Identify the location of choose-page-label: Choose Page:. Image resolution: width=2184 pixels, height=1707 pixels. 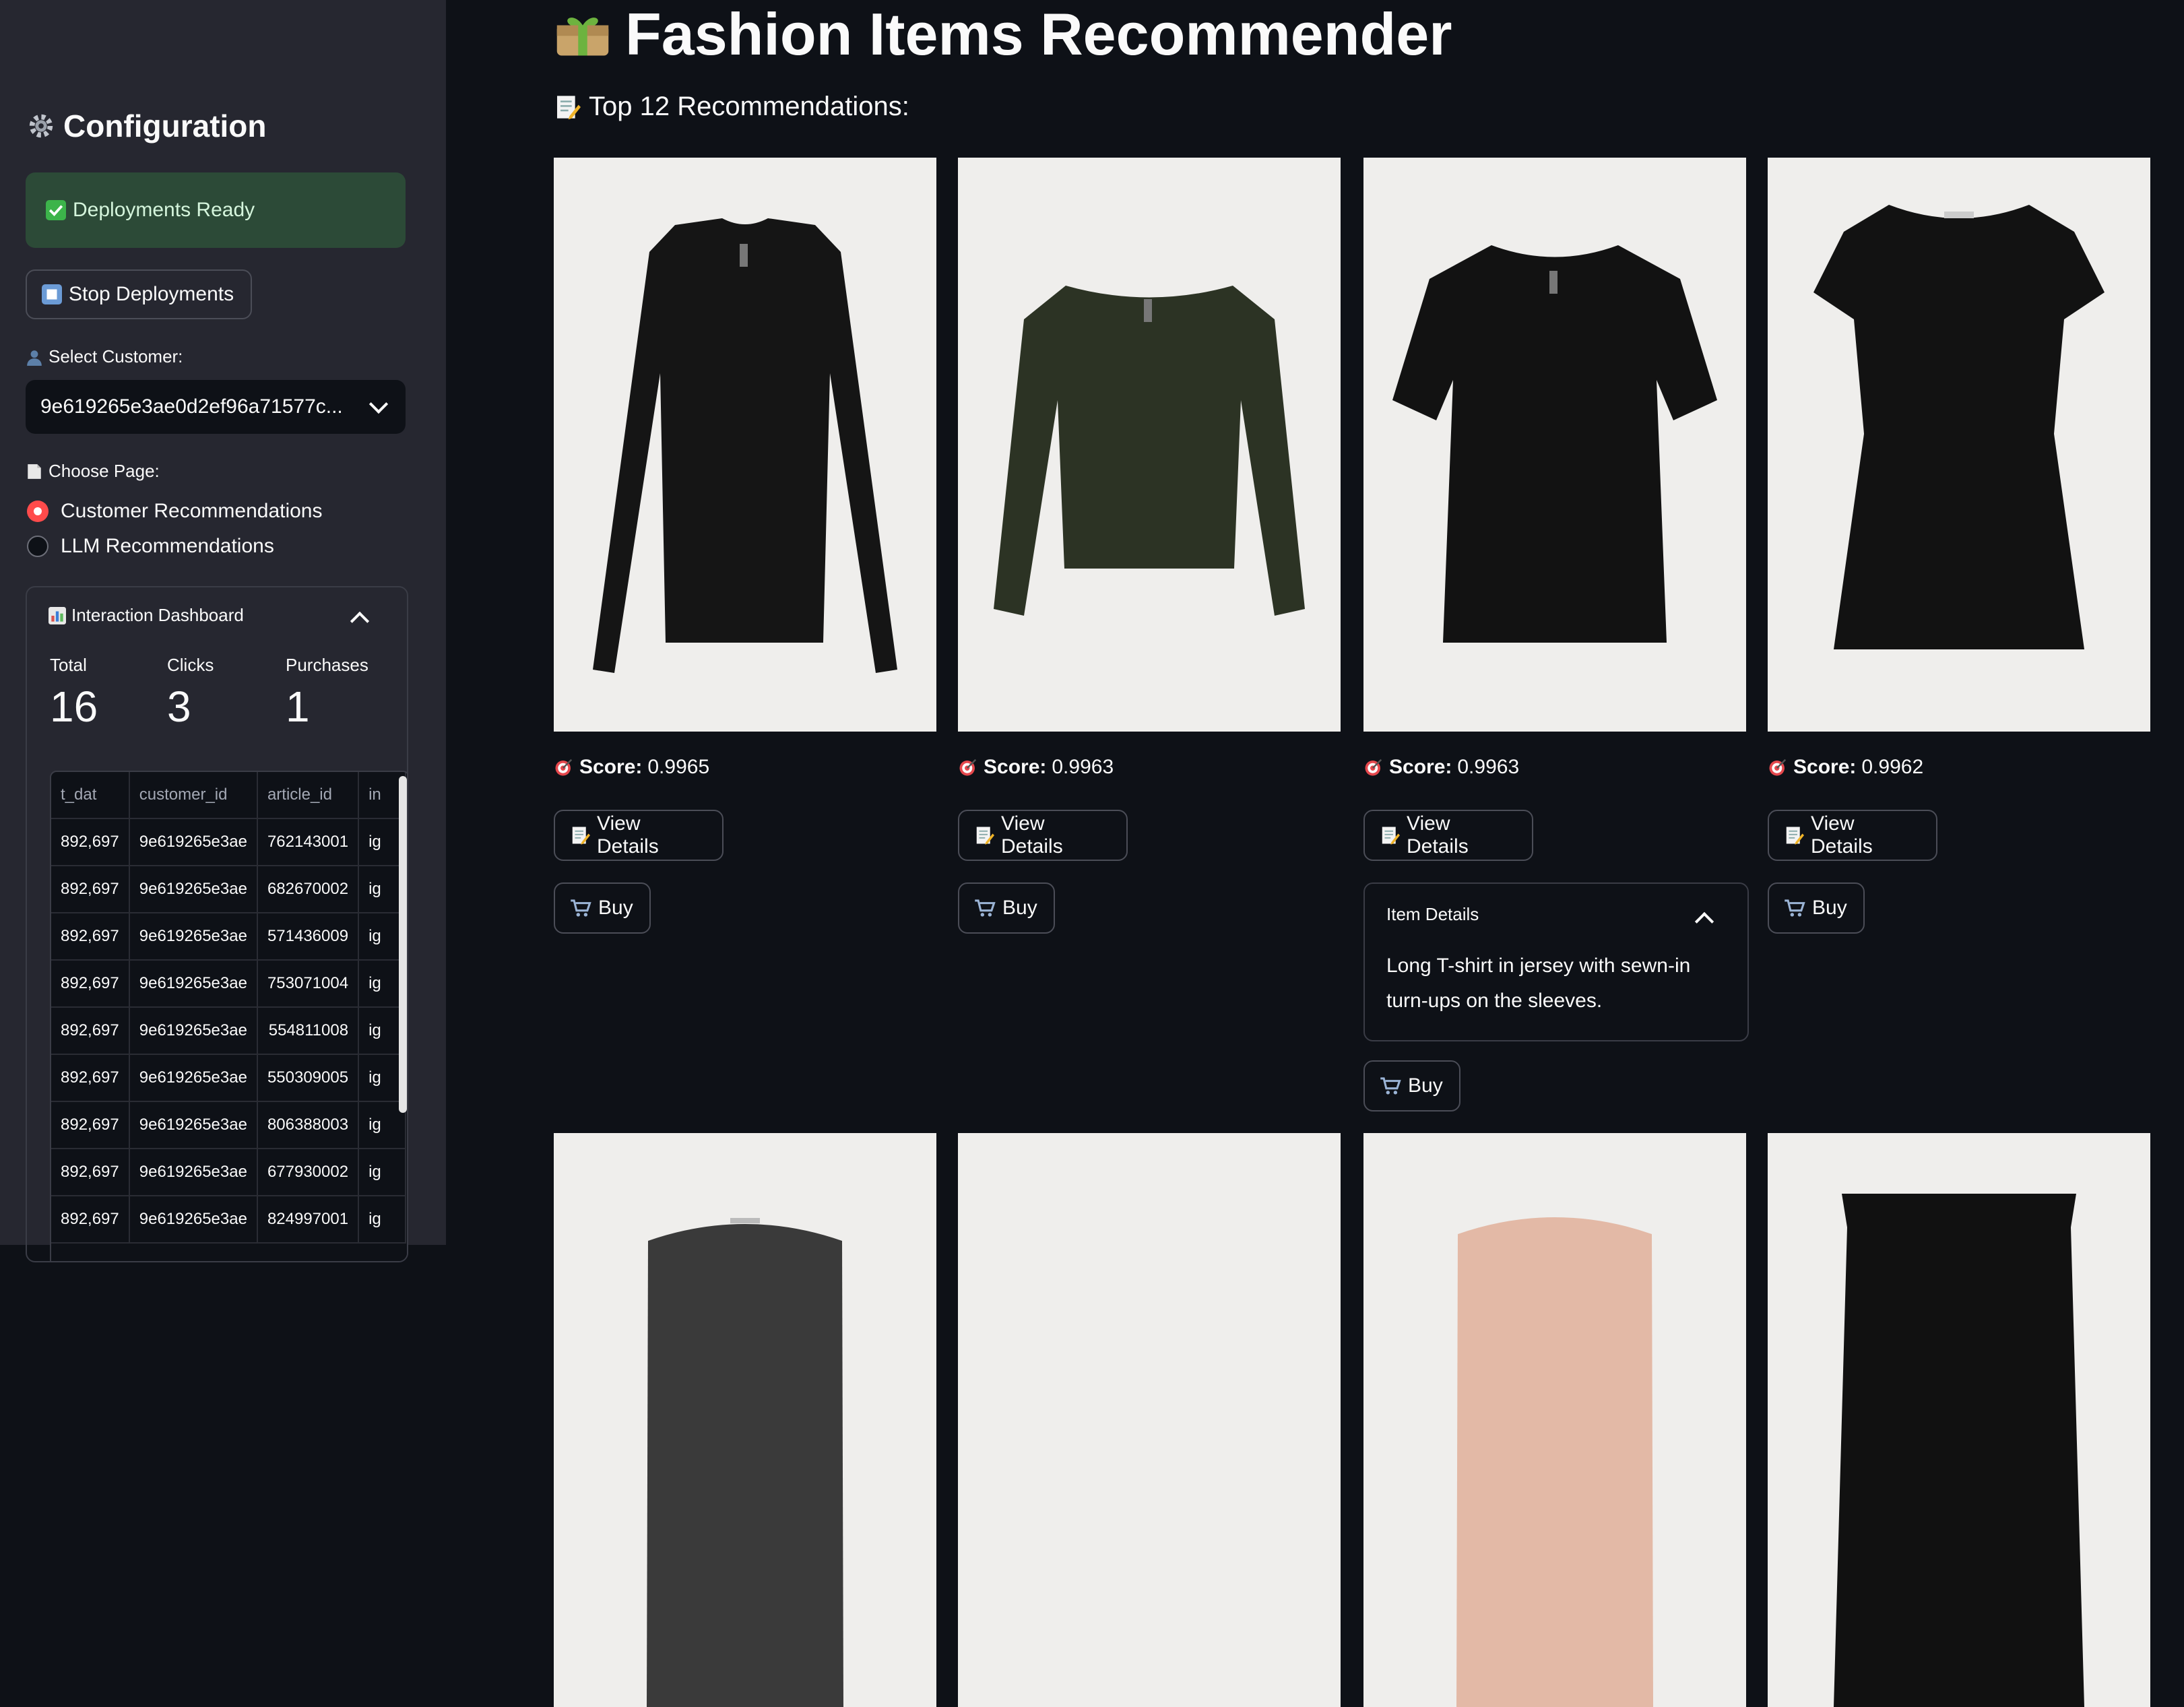
(93, 471).